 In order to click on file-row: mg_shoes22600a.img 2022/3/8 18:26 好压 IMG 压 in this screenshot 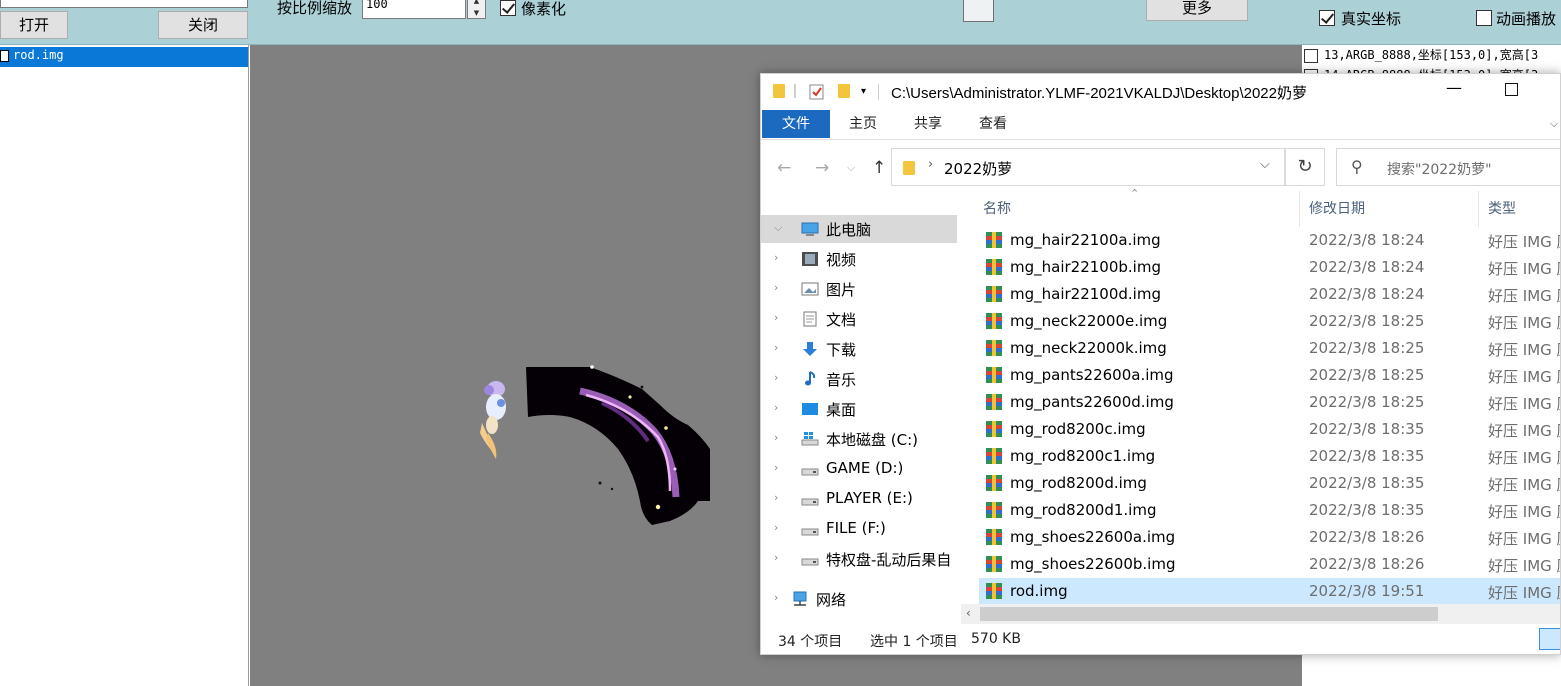, I will do `click(1269, 537)`.